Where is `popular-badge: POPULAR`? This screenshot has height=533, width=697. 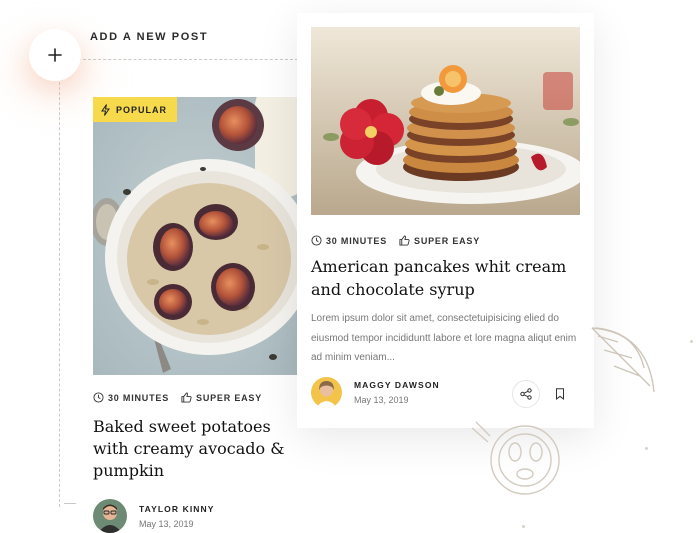
popular-badge: POPULAR is located at coordinates (135, 109).